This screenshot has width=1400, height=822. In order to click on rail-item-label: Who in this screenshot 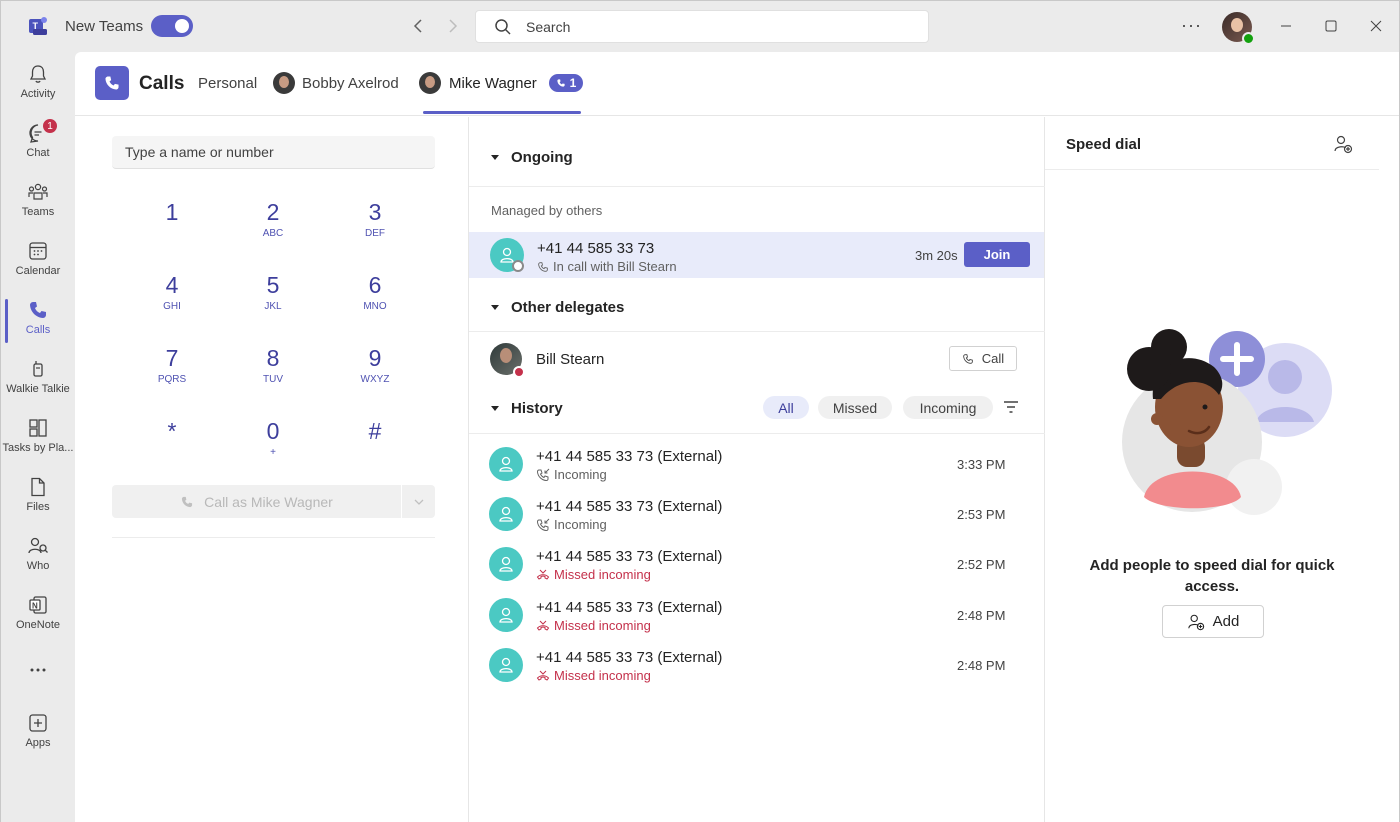, I will do `click(38, 566)`.